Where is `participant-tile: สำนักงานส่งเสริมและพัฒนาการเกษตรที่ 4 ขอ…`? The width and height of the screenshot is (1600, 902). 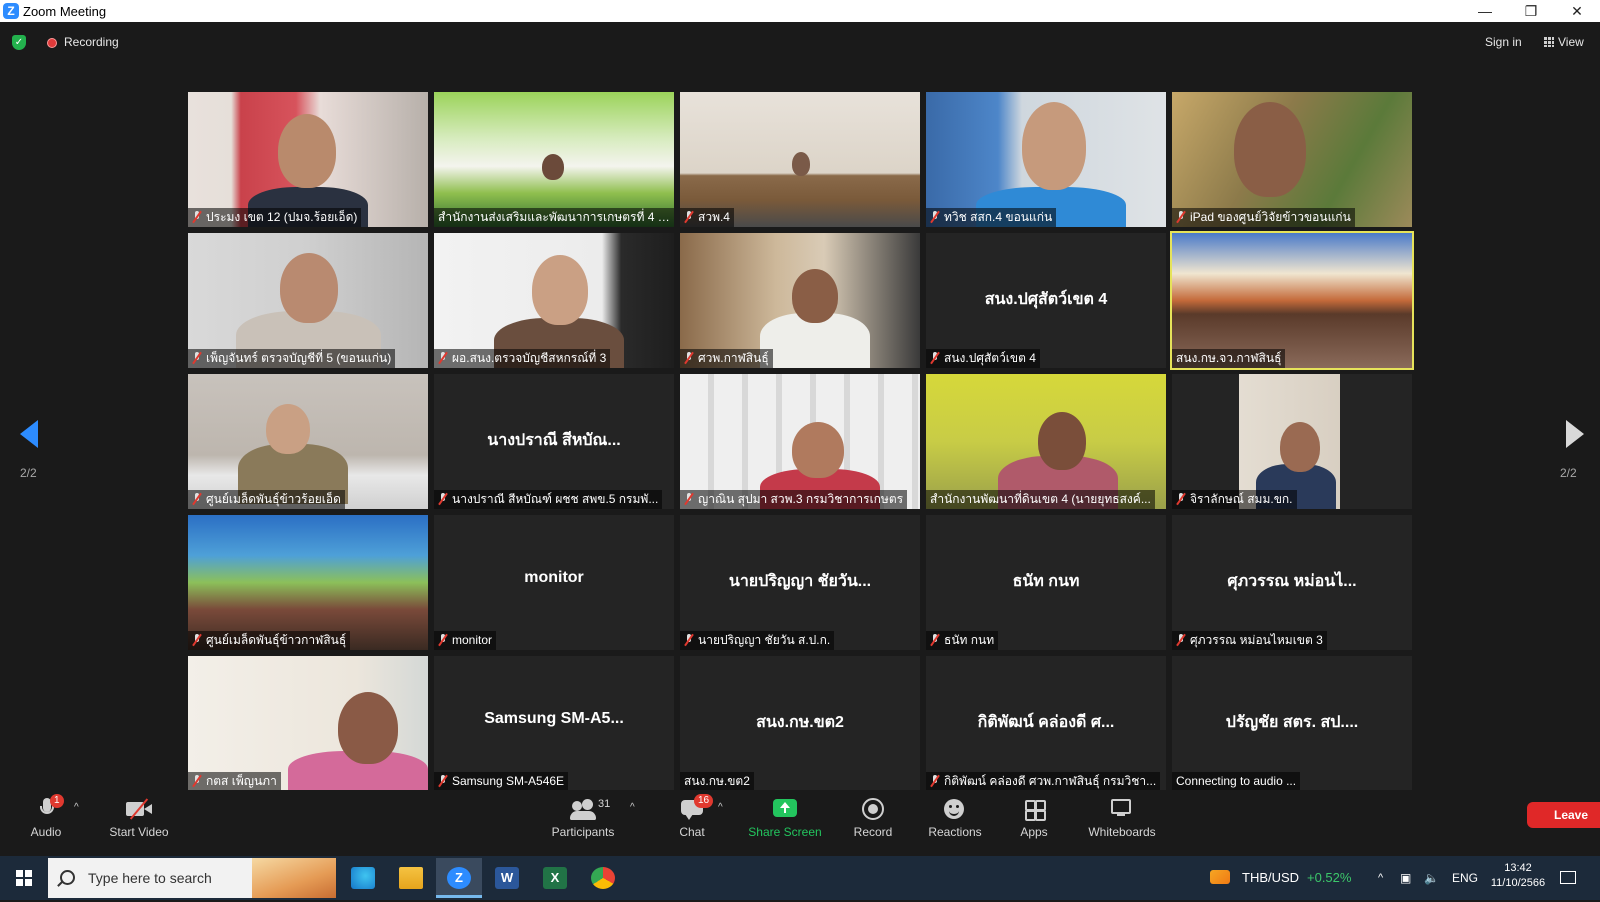
participant-tile: สำนักงานส่งเสริมและพัฒนาการเกษตรที่ 4 ขอ… is located at coordinates (554, 159).